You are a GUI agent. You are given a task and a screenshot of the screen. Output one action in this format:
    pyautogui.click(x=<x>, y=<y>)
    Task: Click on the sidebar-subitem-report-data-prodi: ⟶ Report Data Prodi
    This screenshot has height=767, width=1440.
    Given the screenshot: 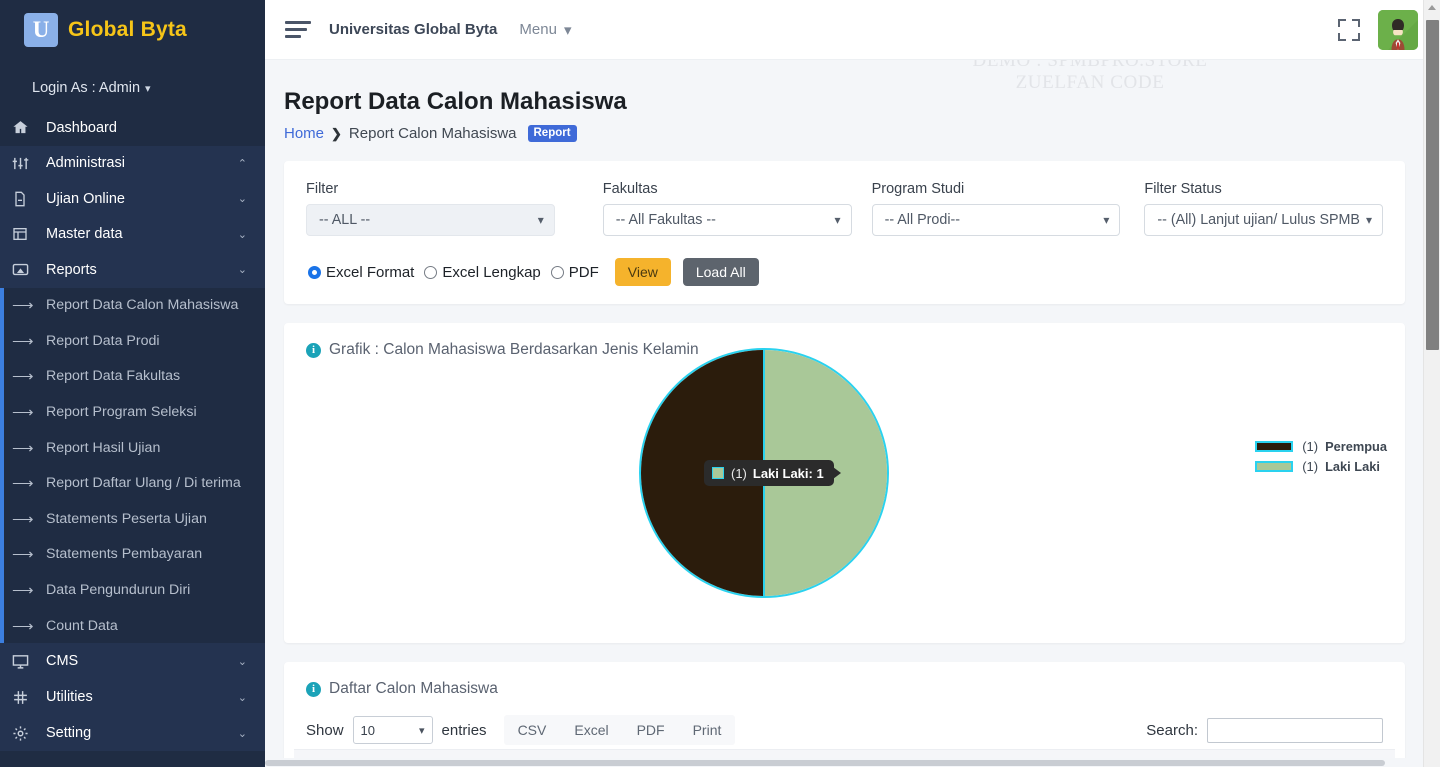 What is the action you would take?
    pyautogui.click(x=132, y=341)
    